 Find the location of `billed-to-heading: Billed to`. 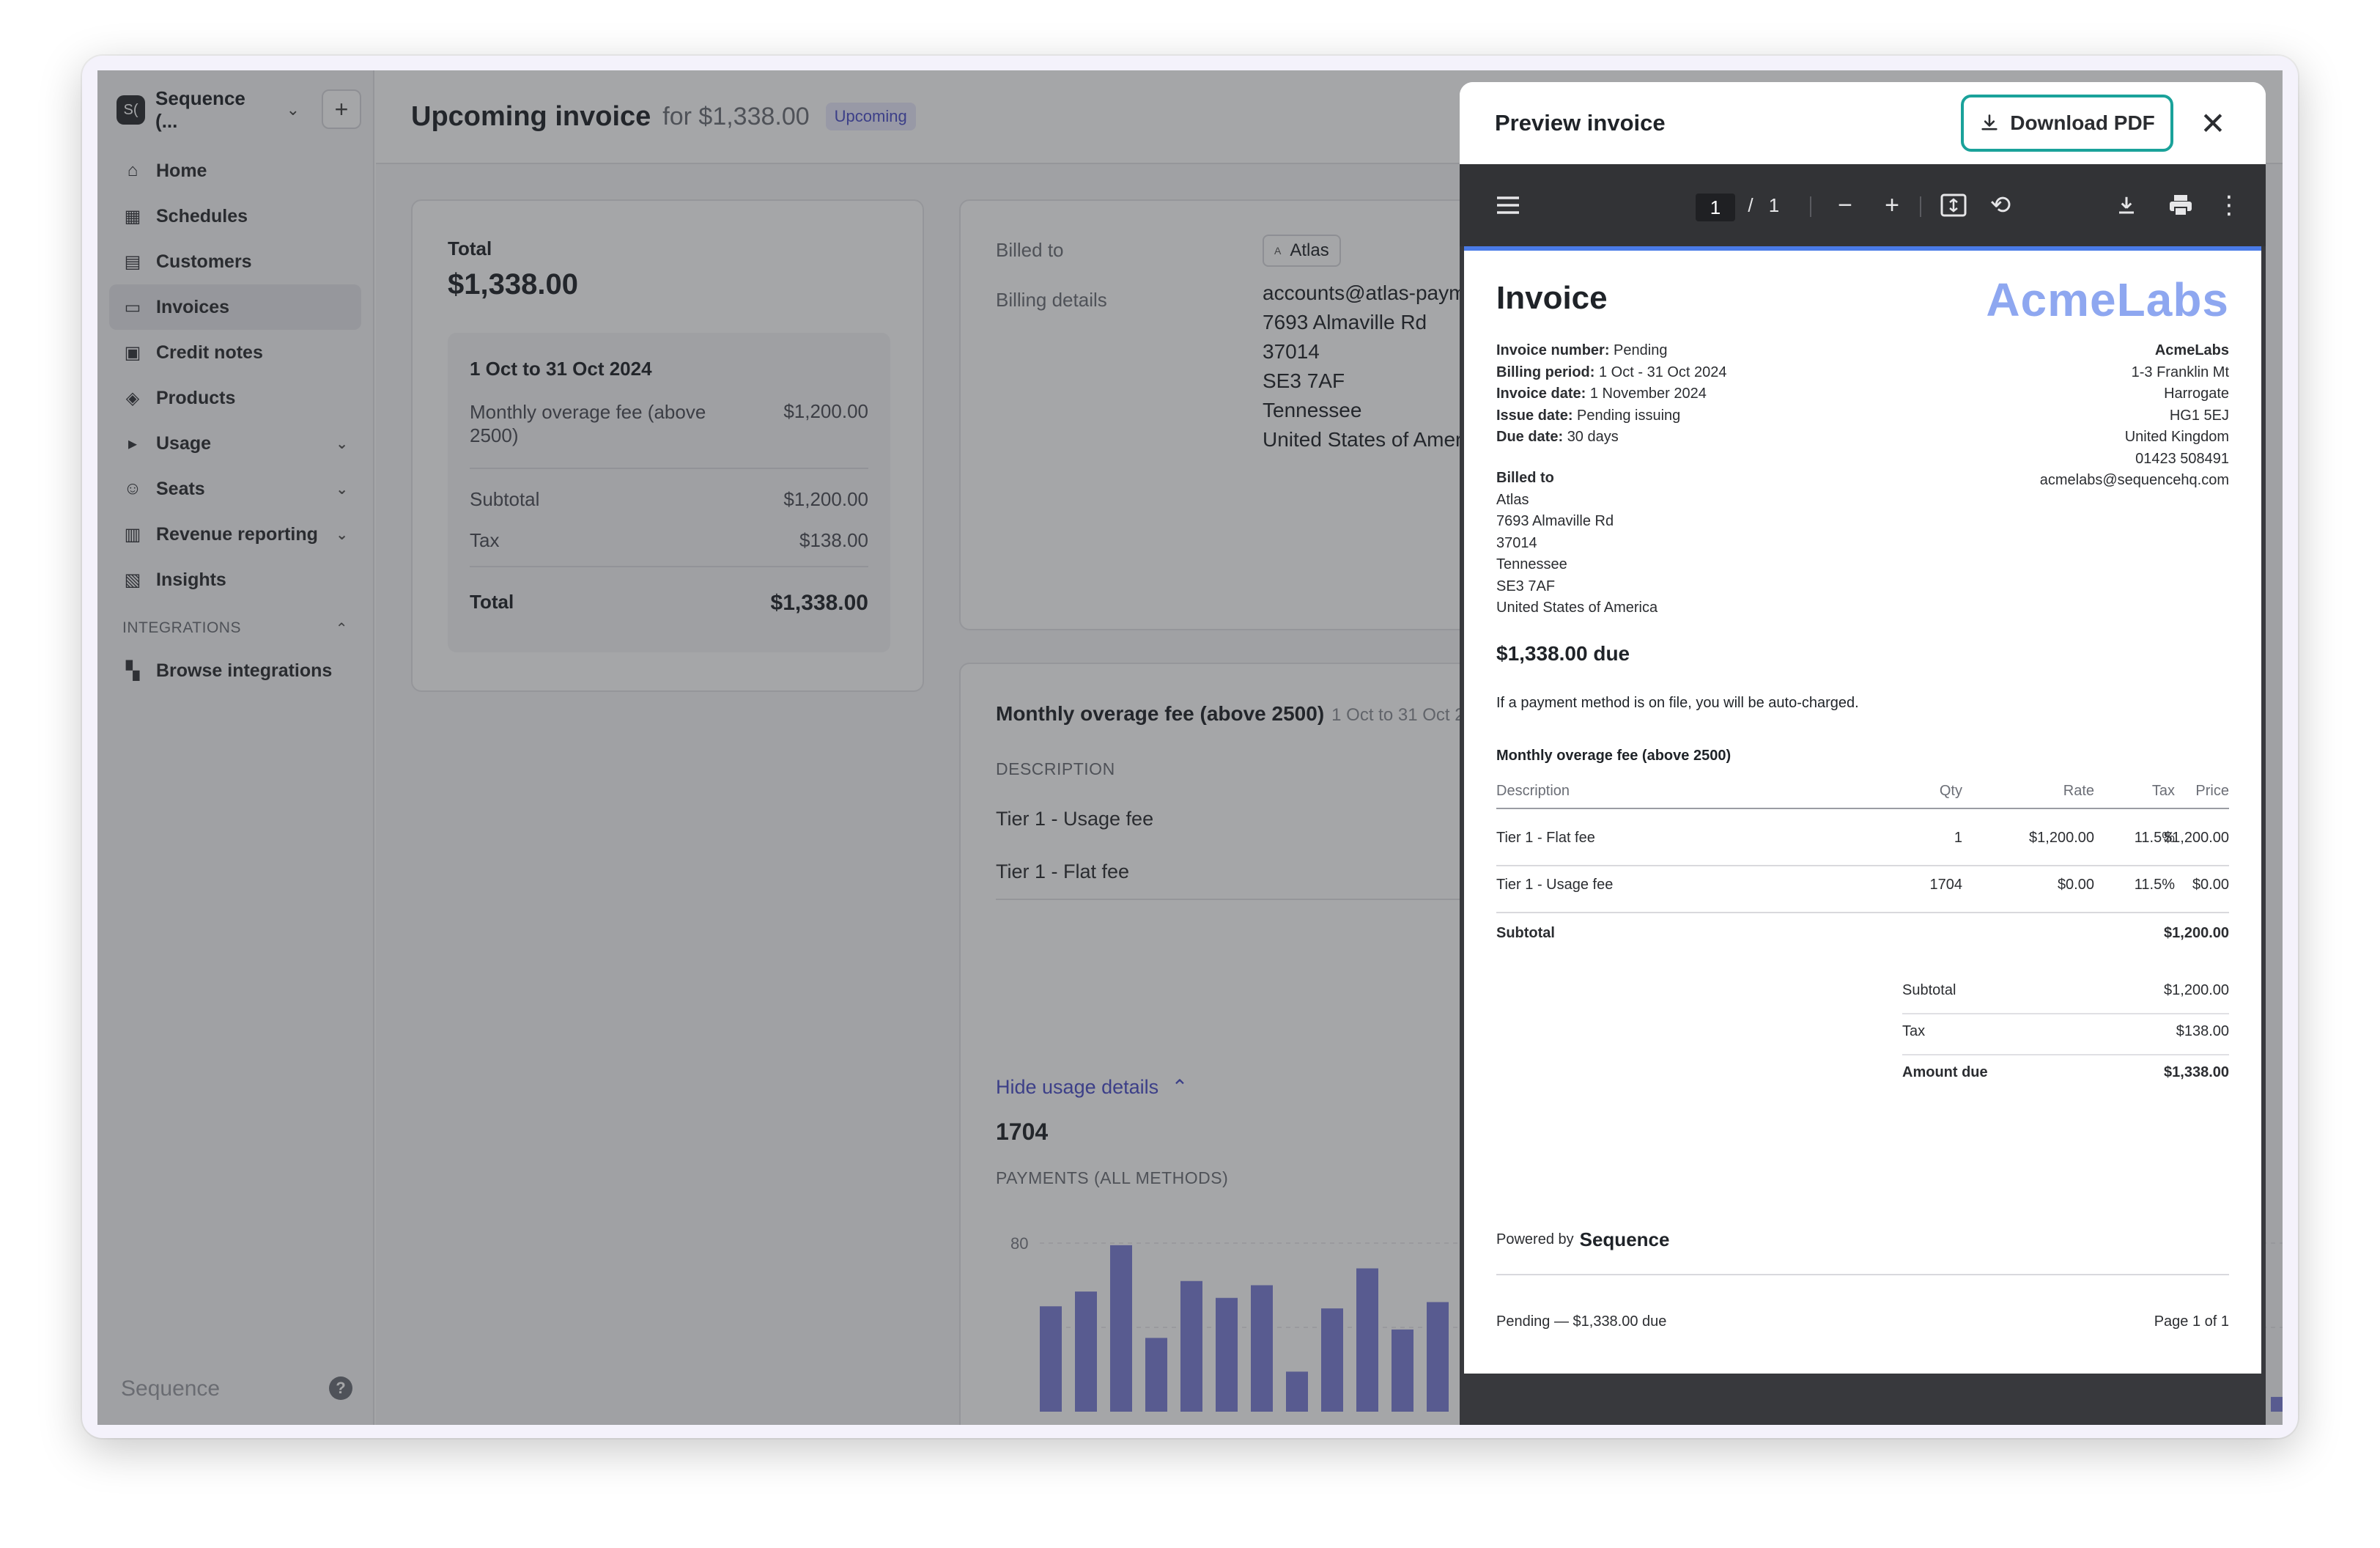

billed-to-heading: Billed to is located at coordinates (1525, 478).